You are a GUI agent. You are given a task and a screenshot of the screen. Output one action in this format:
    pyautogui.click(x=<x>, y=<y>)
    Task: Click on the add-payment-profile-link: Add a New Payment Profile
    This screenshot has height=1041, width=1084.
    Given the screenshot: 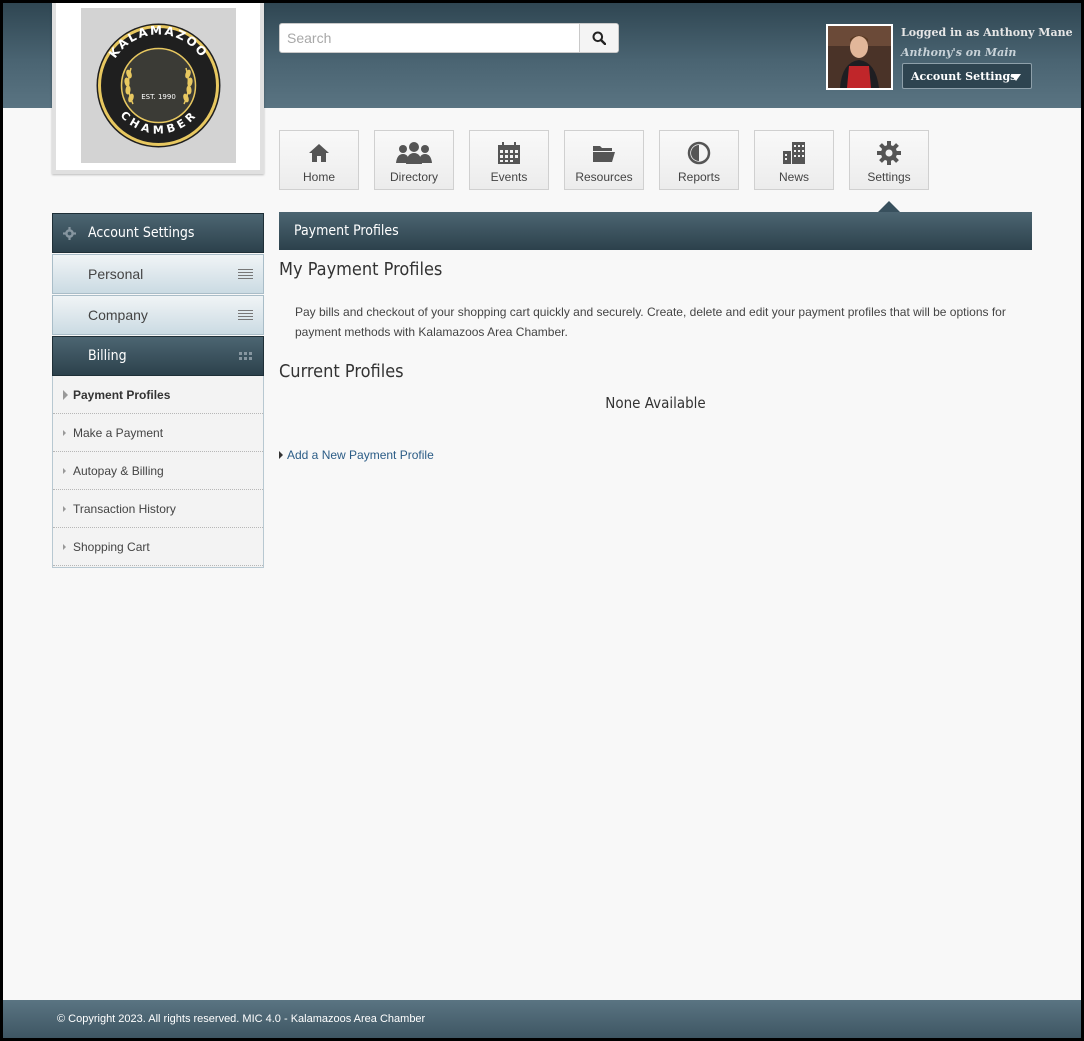 What is the action you would take?
    pyautogui.click(x=356, y=455)
    